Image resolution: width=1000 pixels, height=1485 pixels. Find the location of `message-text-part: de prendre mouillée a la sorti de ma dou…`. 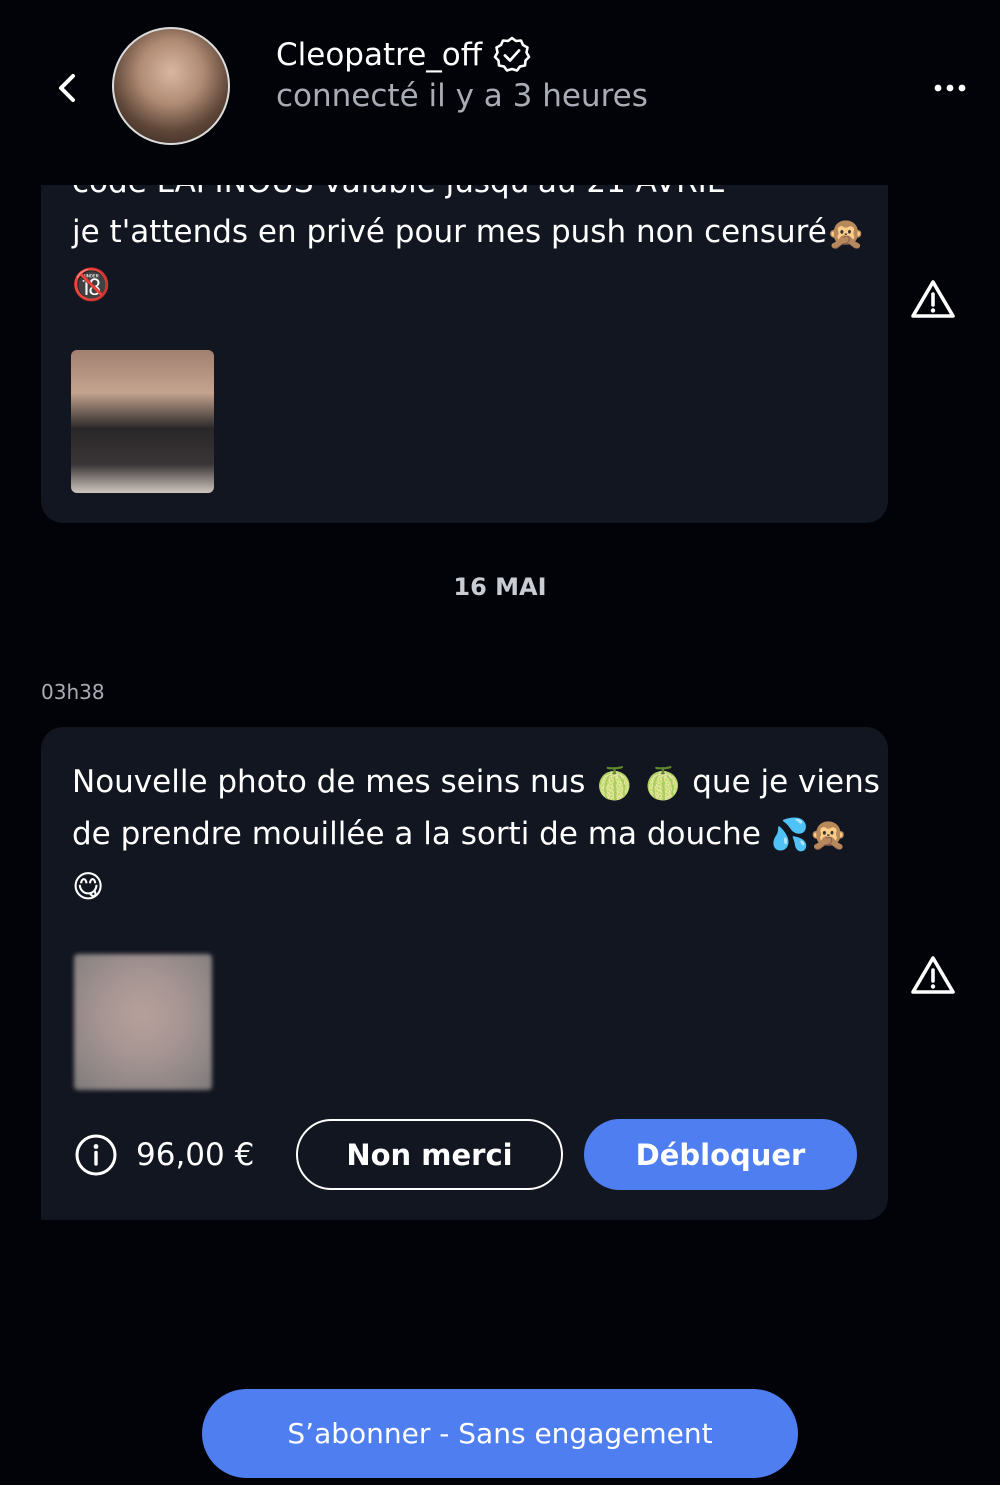

message-text-part: de prendre mouillée a la sorti de ma dou… is located at coordinates (421, 833).